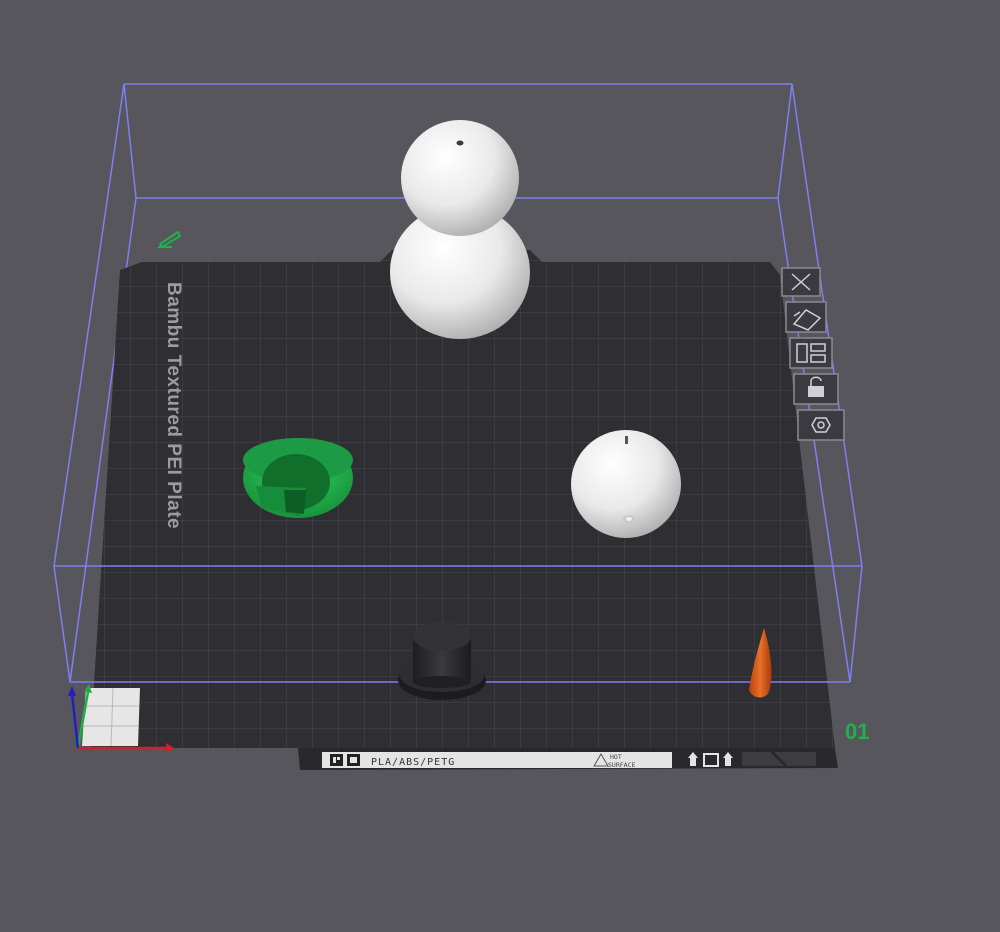 Image resolution: width=1000 pixels, height=932 pixels. Describe the element at coordinates (857, 731) in the screenshot. I see `plate-number: 01` at that location.